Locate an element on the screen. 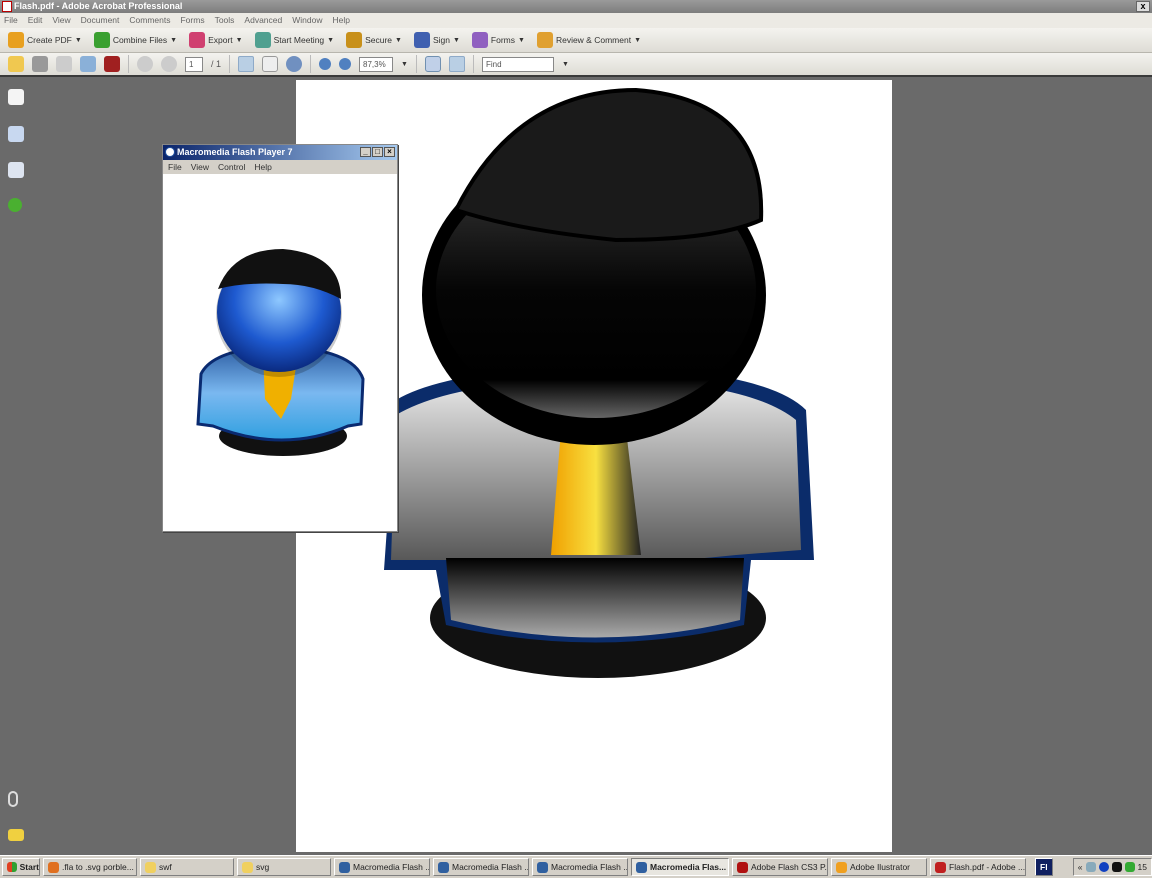 The height and width of the screenshot is (878, 1152). tray-app-icon is located at coordinates (1103, 867).